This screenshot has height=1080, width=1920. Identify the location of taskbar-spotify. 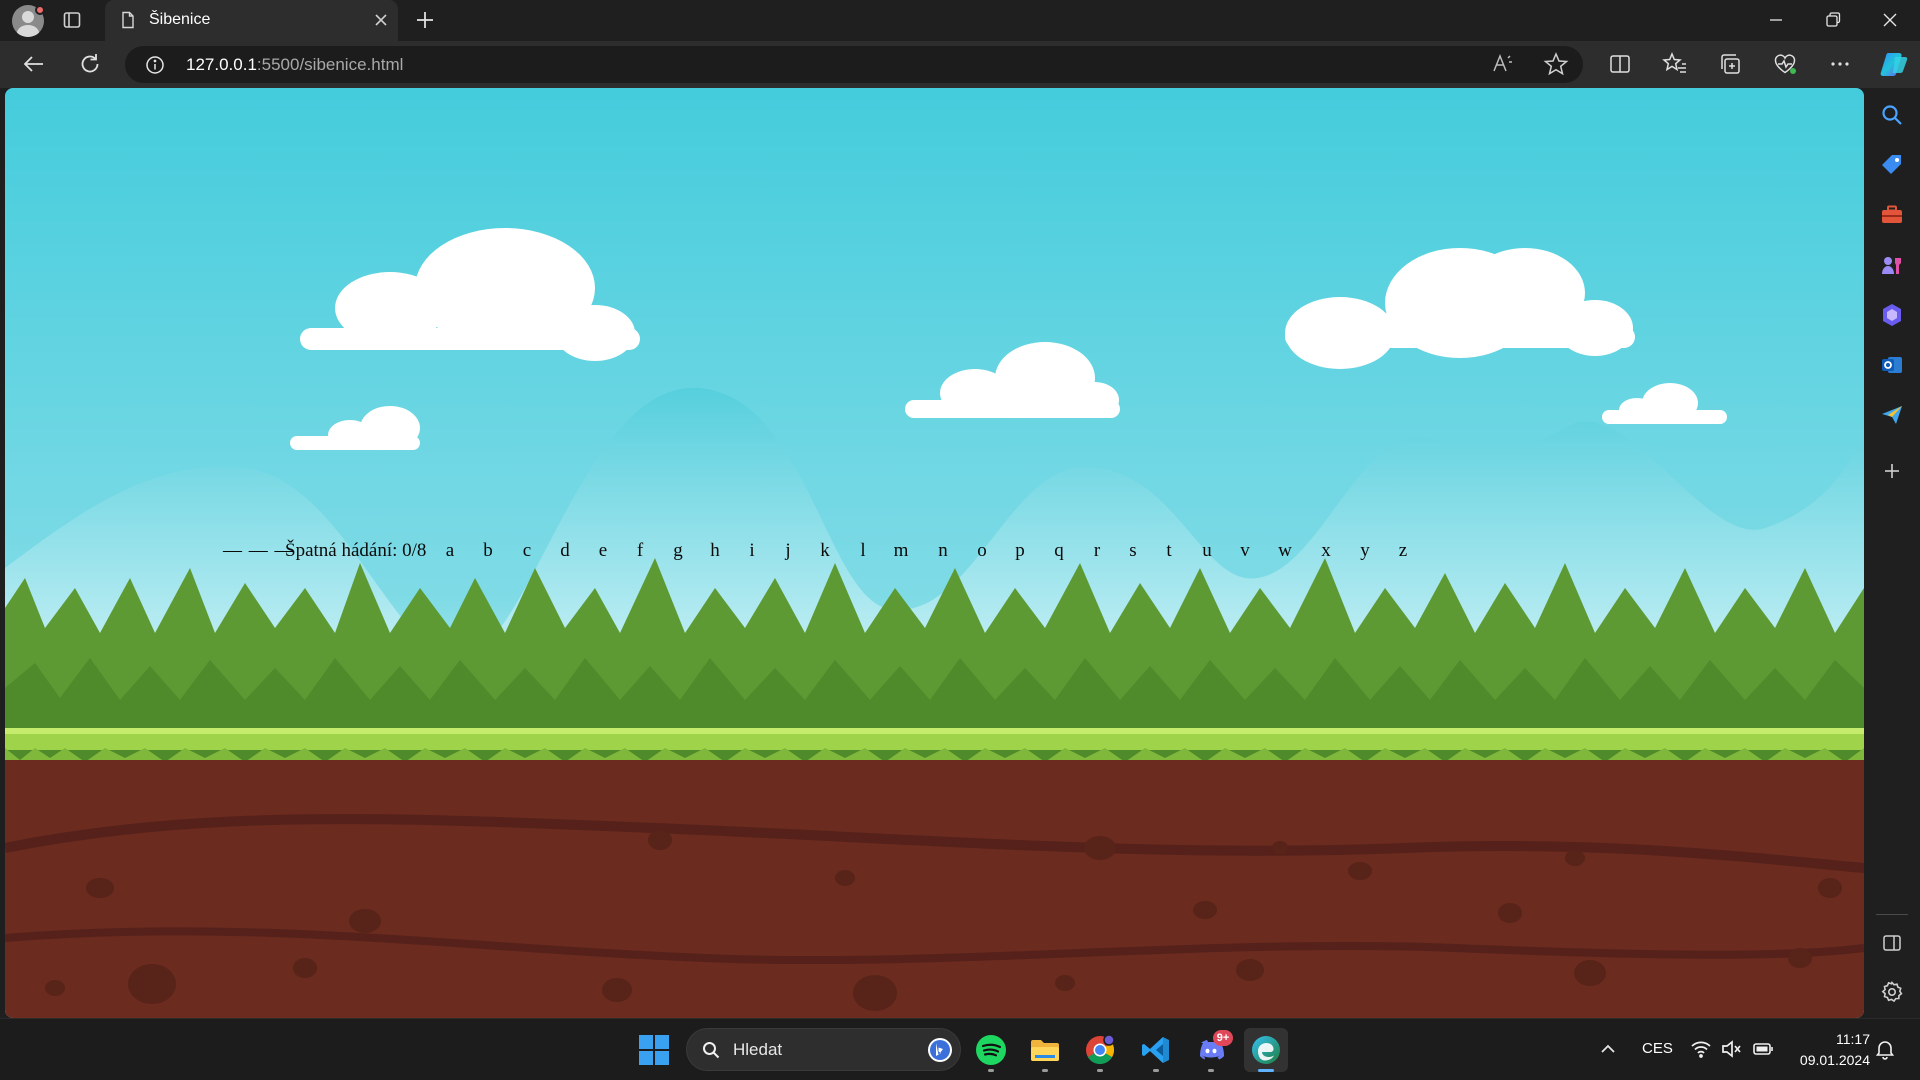
(991, 1050).